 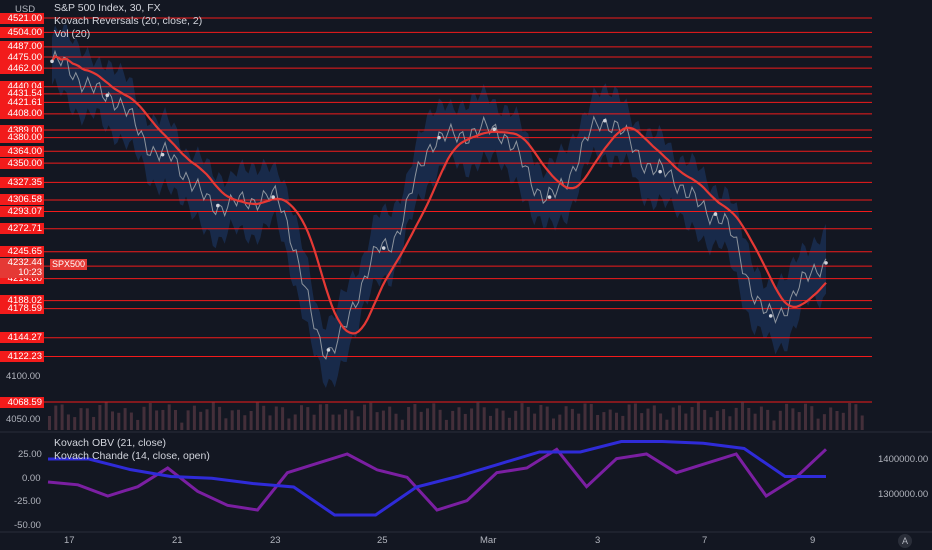 What do you see at coordinates (72, 34) in the screenshot?
I see `legend-vol: Vol (20)` at bounding box center [72, 34].